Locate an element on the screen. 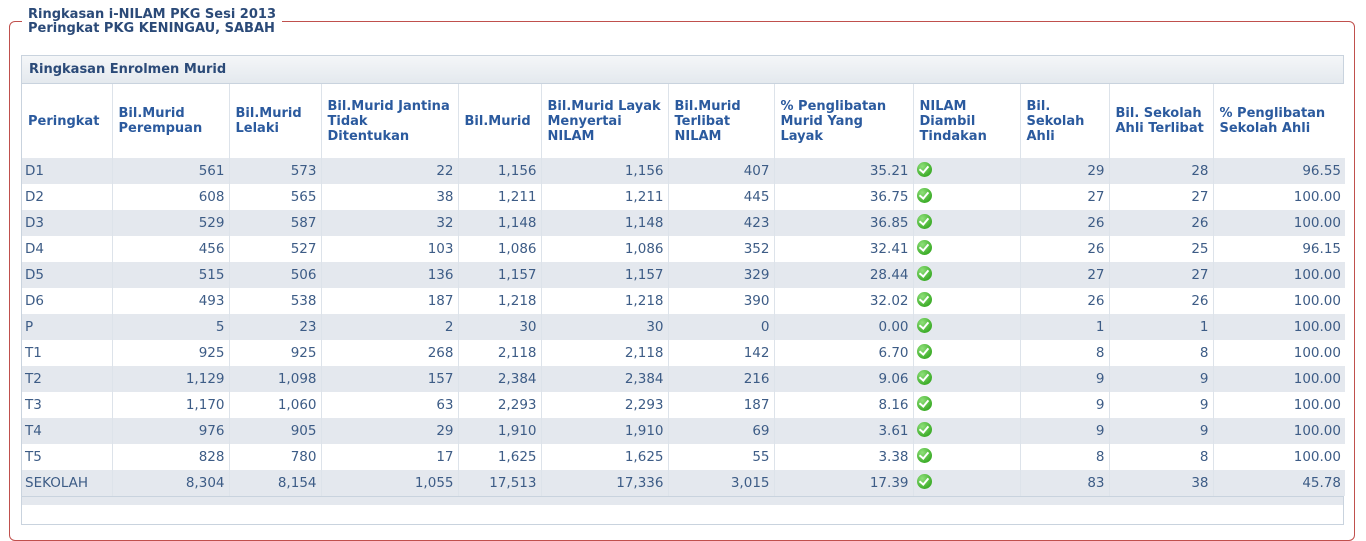 The height and width of the screenshot is (541, 1366). cell-bil-murid: 2,384 is located at coordinates (500, 379).